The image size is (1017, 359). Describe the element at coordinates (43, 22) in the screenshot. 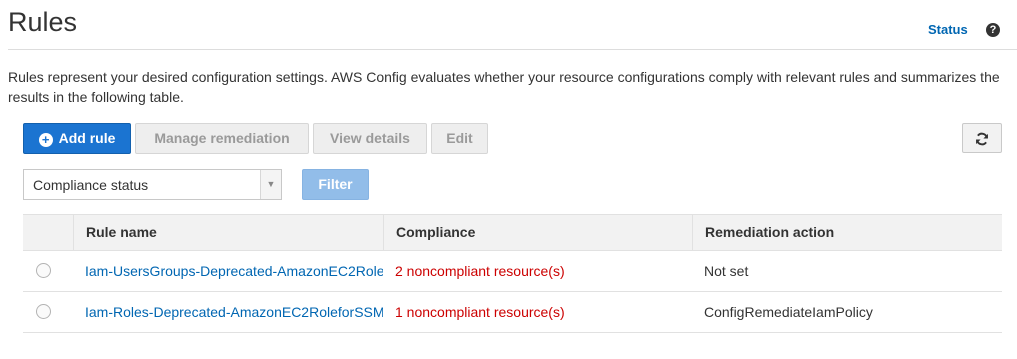

I see `page-title: Rules` at that location.